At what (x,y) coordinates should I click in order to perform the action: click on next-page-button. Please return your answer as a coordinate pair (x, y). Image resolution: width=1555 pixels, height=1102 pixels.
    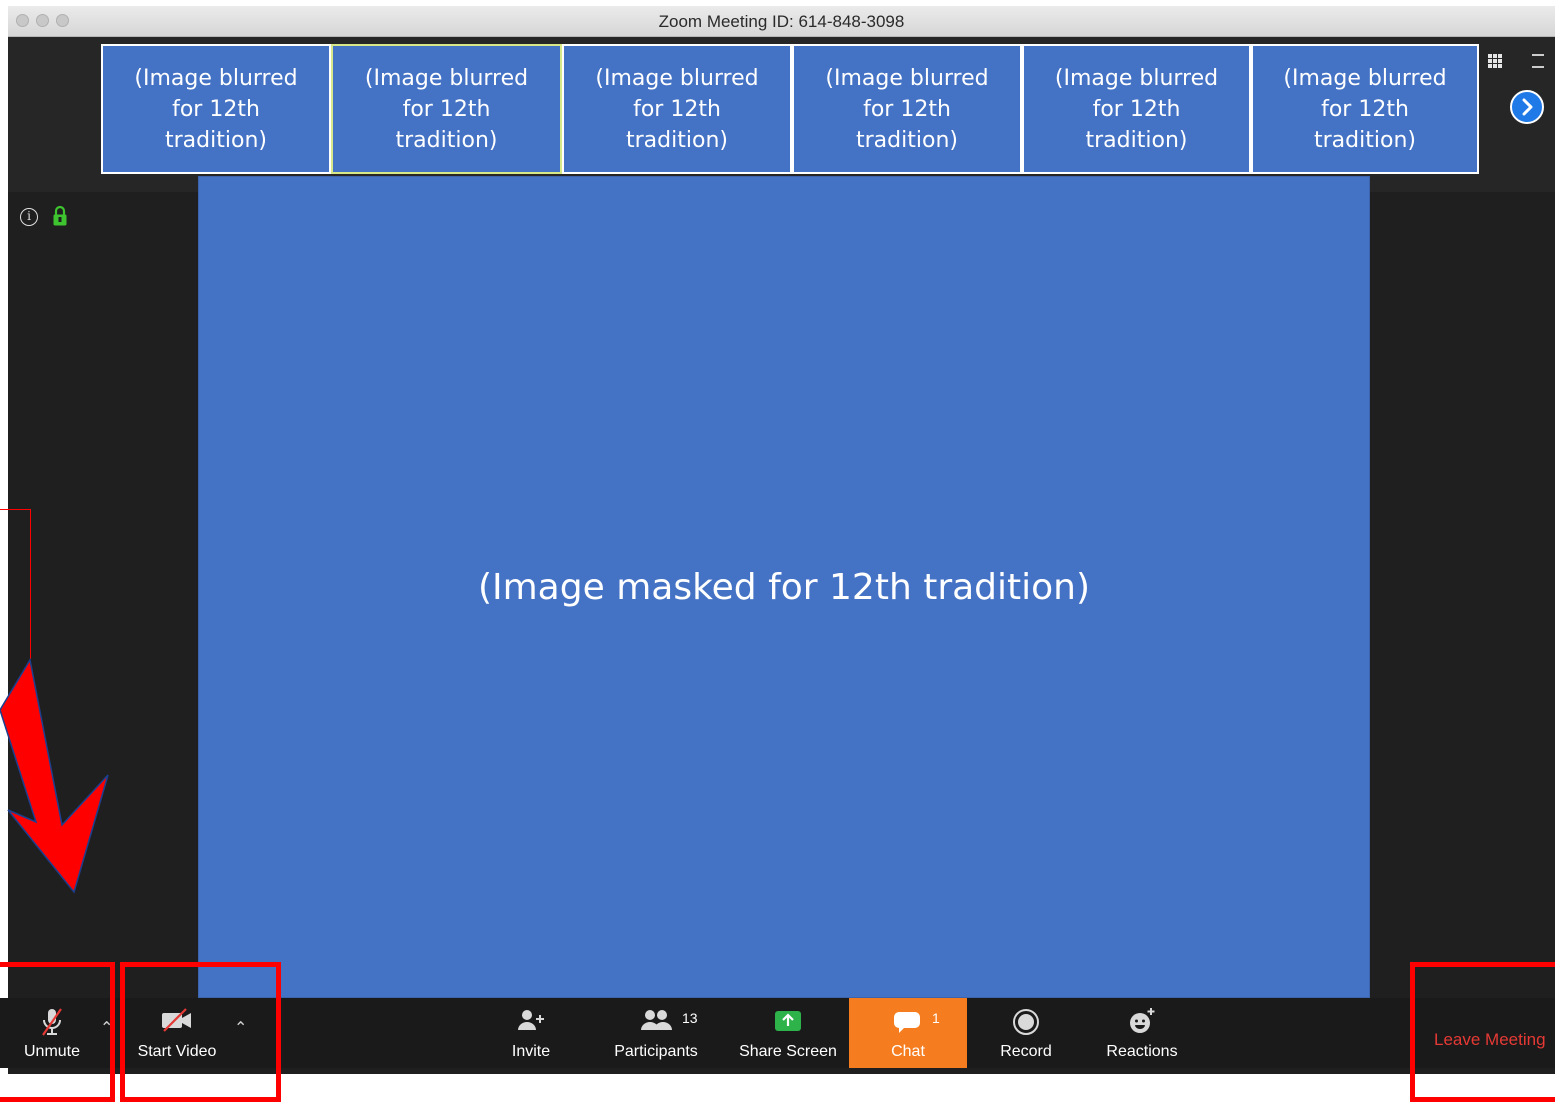
    Looking at the image, I should click on (1527, 107).